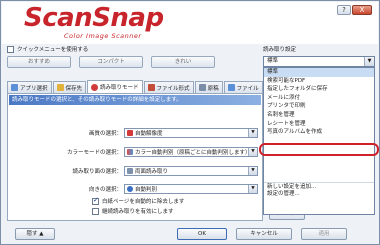 The width and height of the screenshot is (380, 245). I want to click on panel-banner: 読み取りモードの選択と、その読み取りモードの詳細を設定します。, so click(135, 100).